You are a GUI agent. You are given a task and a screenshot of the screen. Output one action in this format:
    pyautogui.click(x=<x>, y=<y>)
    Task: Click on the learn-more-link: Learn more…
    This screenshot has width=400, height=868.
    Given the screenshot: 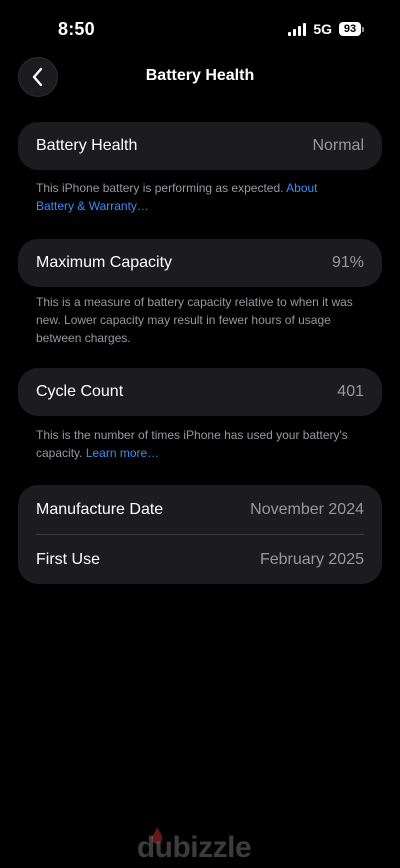 What is the action you would take?
    pyautogui.click(x=122, y=453)
    